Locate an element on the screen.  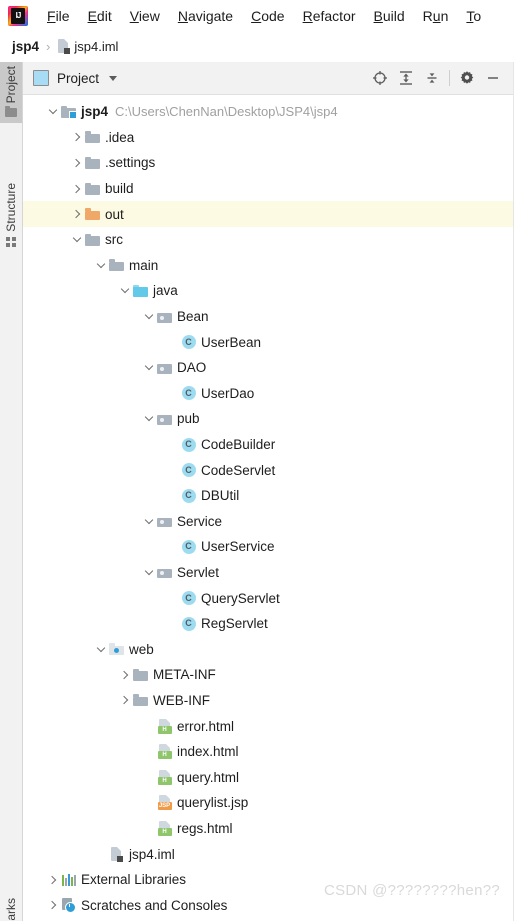
tree-row-query.html: Hquery.html is located at coordinates (268, 777).